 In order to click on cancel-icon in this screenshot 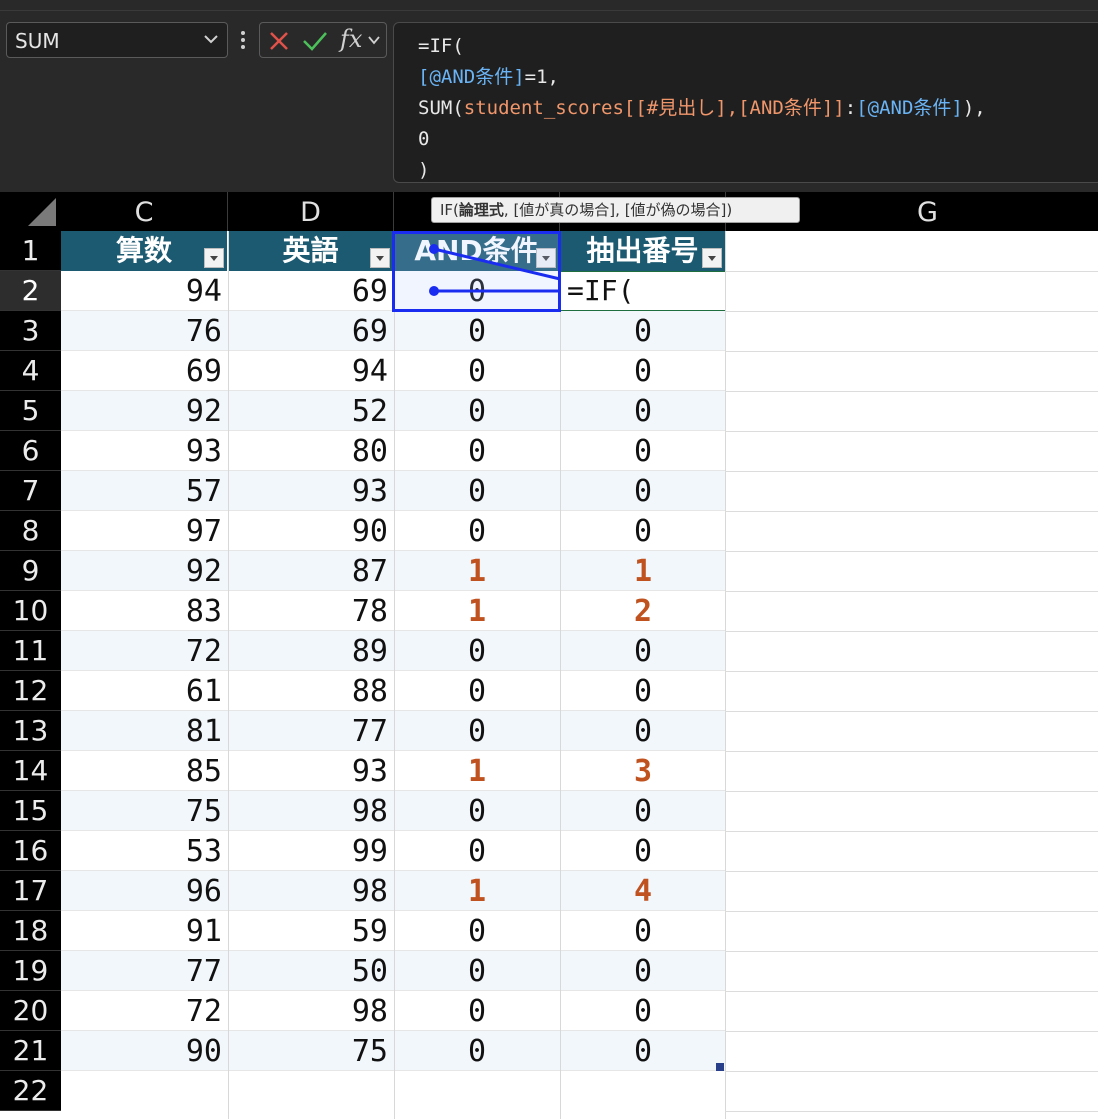, I will do `click(279, 41)`.